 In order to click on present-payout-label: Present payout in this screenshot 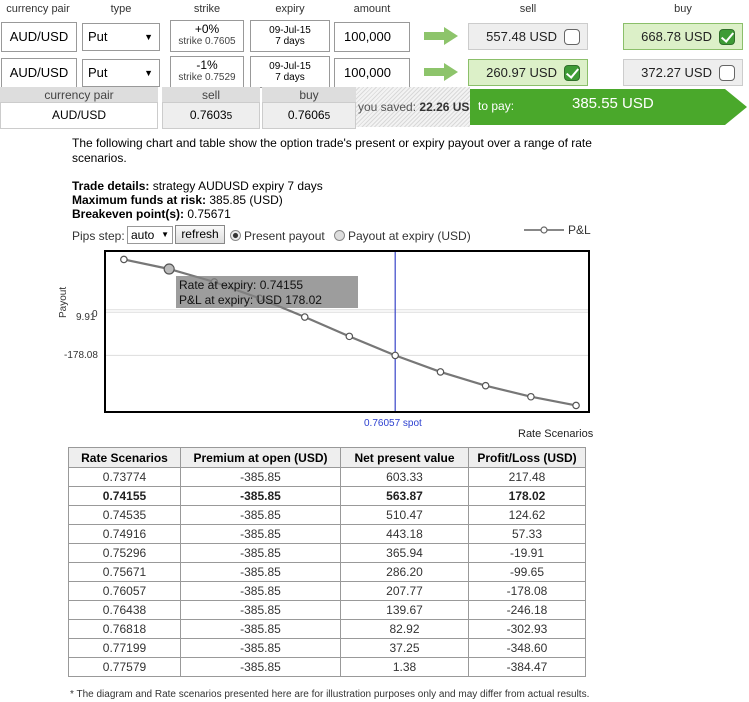, I will do `click(284, 236)`.